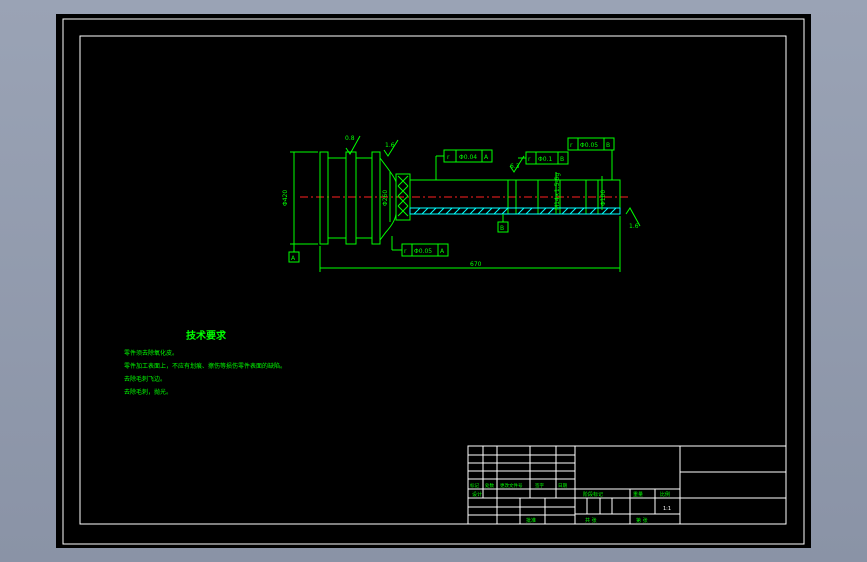 Image resolution: width=867 pixels, height=562 pixels. What do you see at coordinates (468, 157) in the screenshot?
I see `fcf-top-value: Φ0.04` at bounding box center [468, 157].